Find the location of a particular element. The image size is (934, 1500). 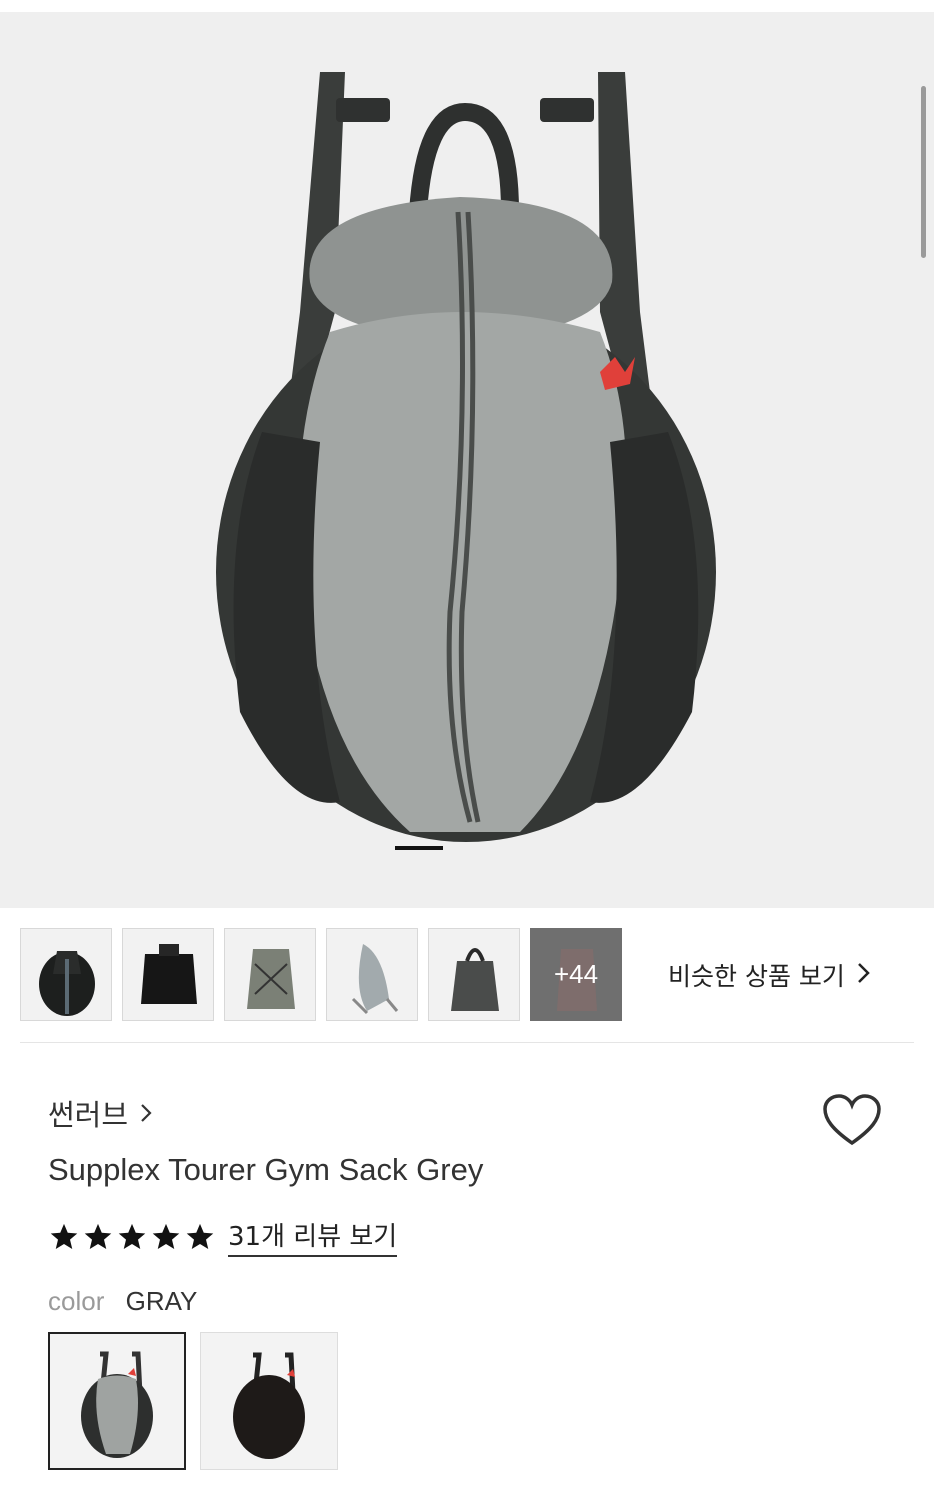

brand-name: 썬러브 is located at coordinates (88, 1115).